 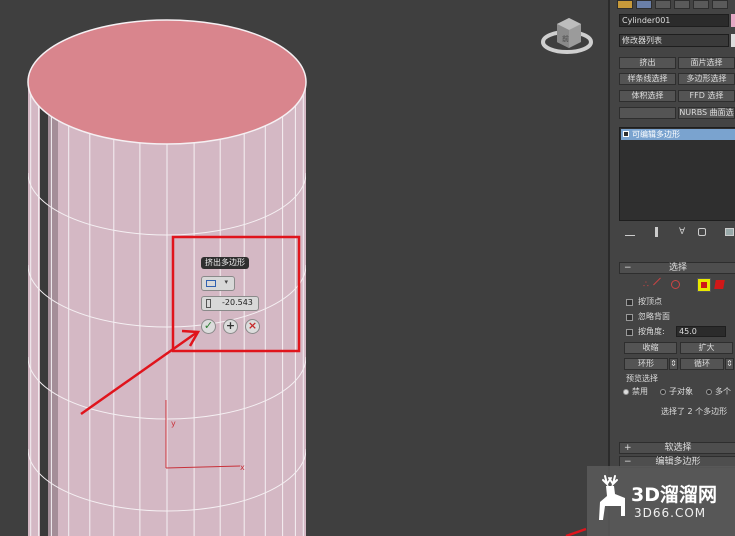 What do you see at coordinates (702, 232) in the screenshot?
I see `remove-modifier-icon` at bounding box center [702, 232].